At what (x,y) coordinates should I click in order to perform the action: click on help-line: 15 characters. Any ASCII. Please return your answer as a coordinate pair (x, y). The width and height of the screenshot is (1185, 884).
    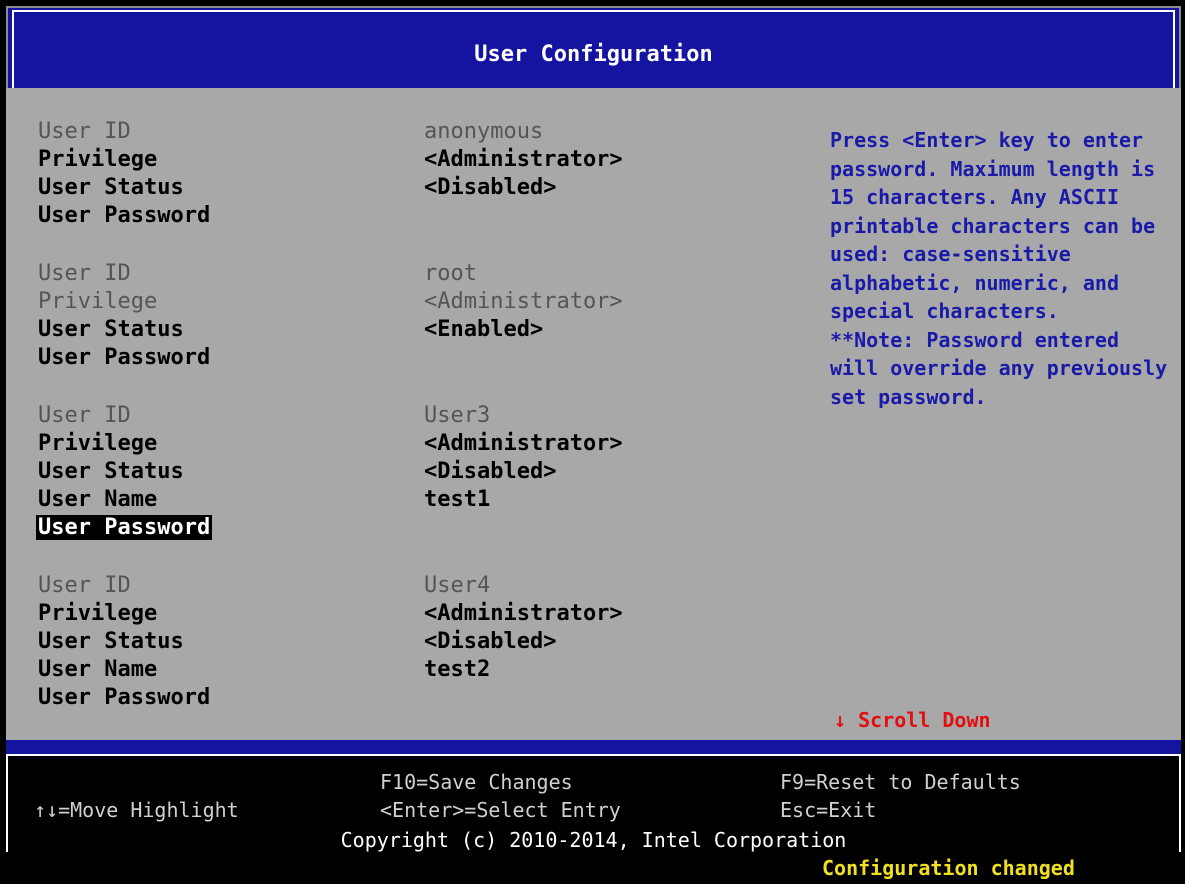
    Looking at the image, I should click on (974, 197).